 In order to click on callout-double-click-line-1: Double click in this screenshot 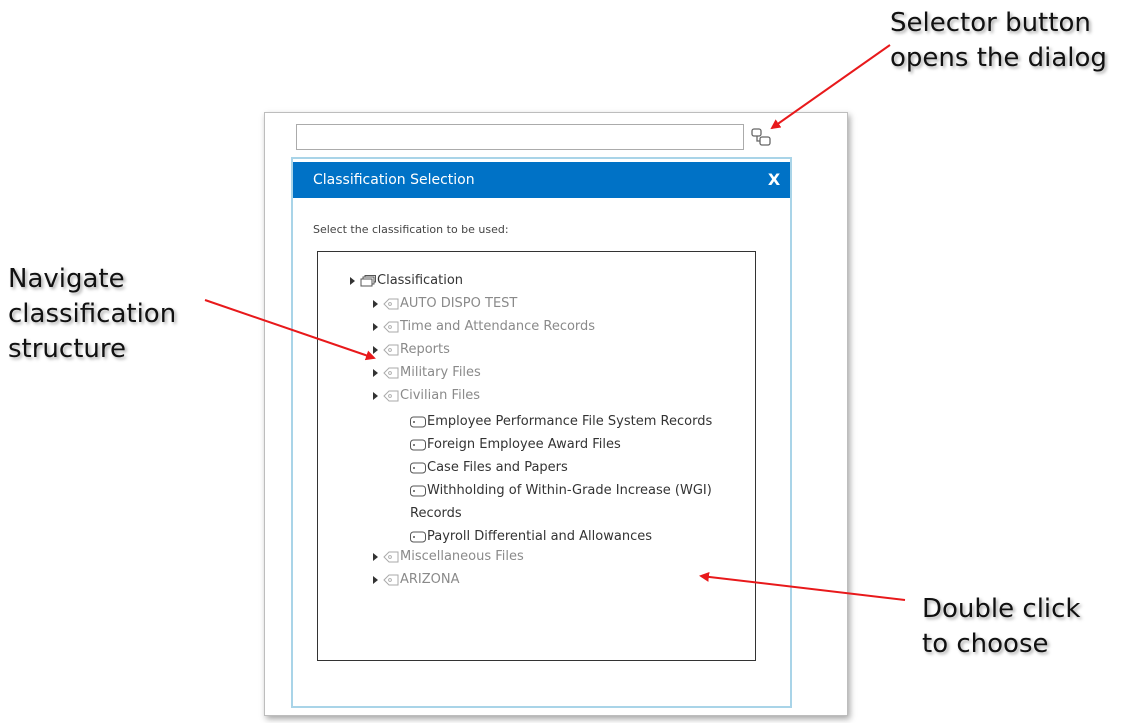, I will do `click(1001, 609)`.